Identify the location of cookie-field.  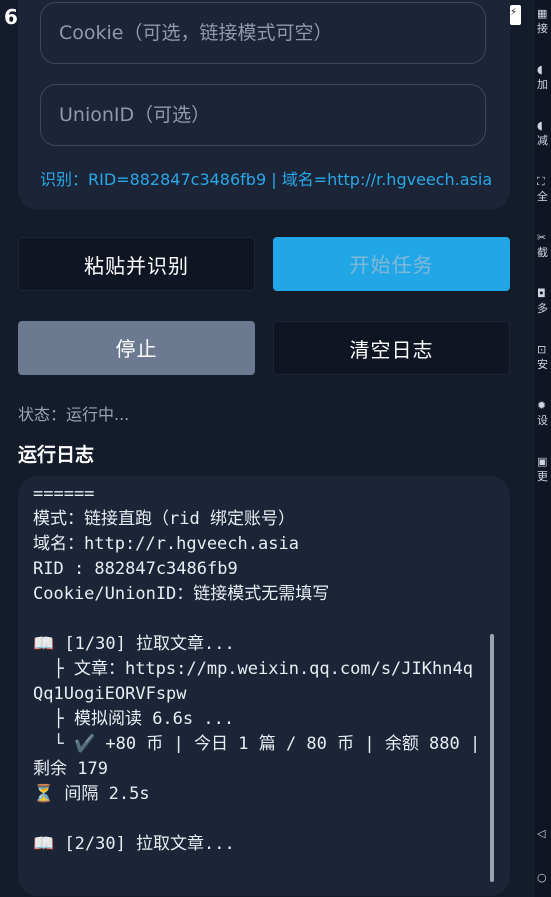
(263, 33).